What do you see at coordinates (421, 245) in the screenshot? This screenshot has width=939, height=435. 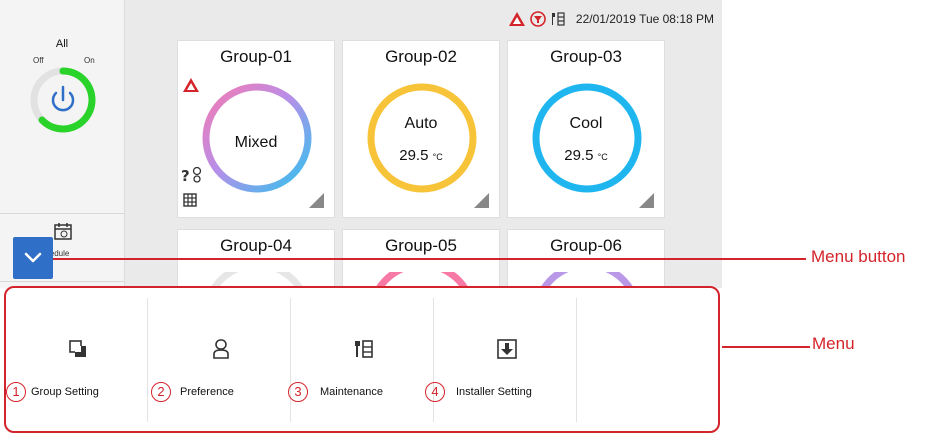 I see `group-name: Group-05` at bounding box center [421, 245].